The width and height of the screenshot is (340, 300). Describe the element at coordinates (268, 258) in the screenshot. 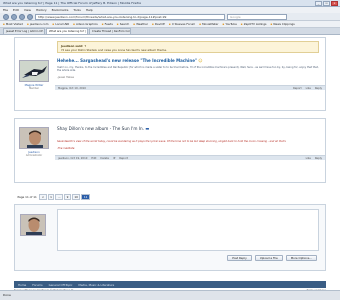

I see `upload-file-button: Upload a File` at that location.